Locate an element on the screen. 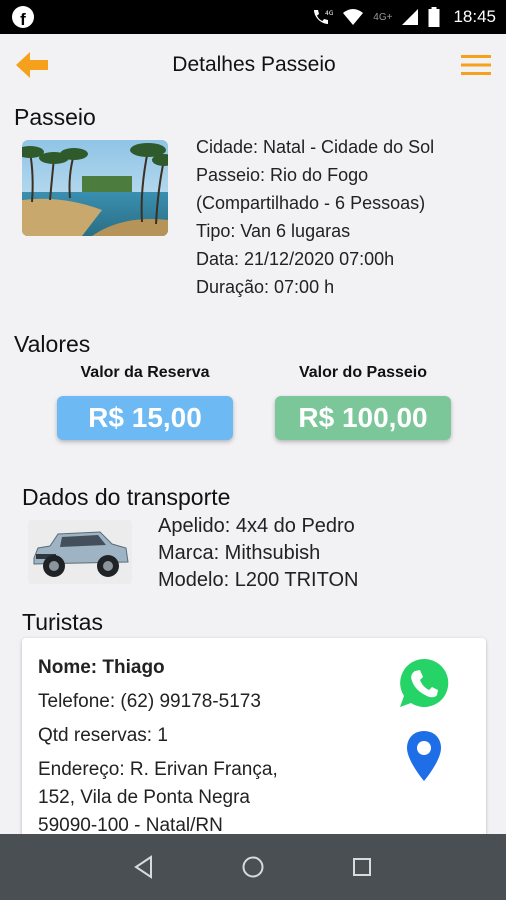 The width and height of the screenshot is (506, 900). nav-back-button is located at coordinates (144, 867).